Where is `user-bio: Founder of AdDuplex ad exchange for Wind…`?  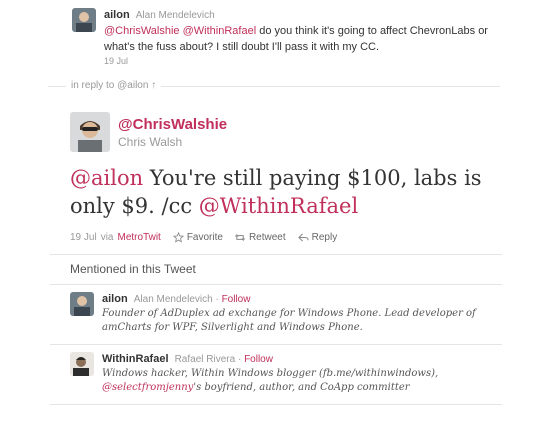
user-bio: Founder of AdDuplex ad exchange for Wind… is located at coordinates (289, 320).